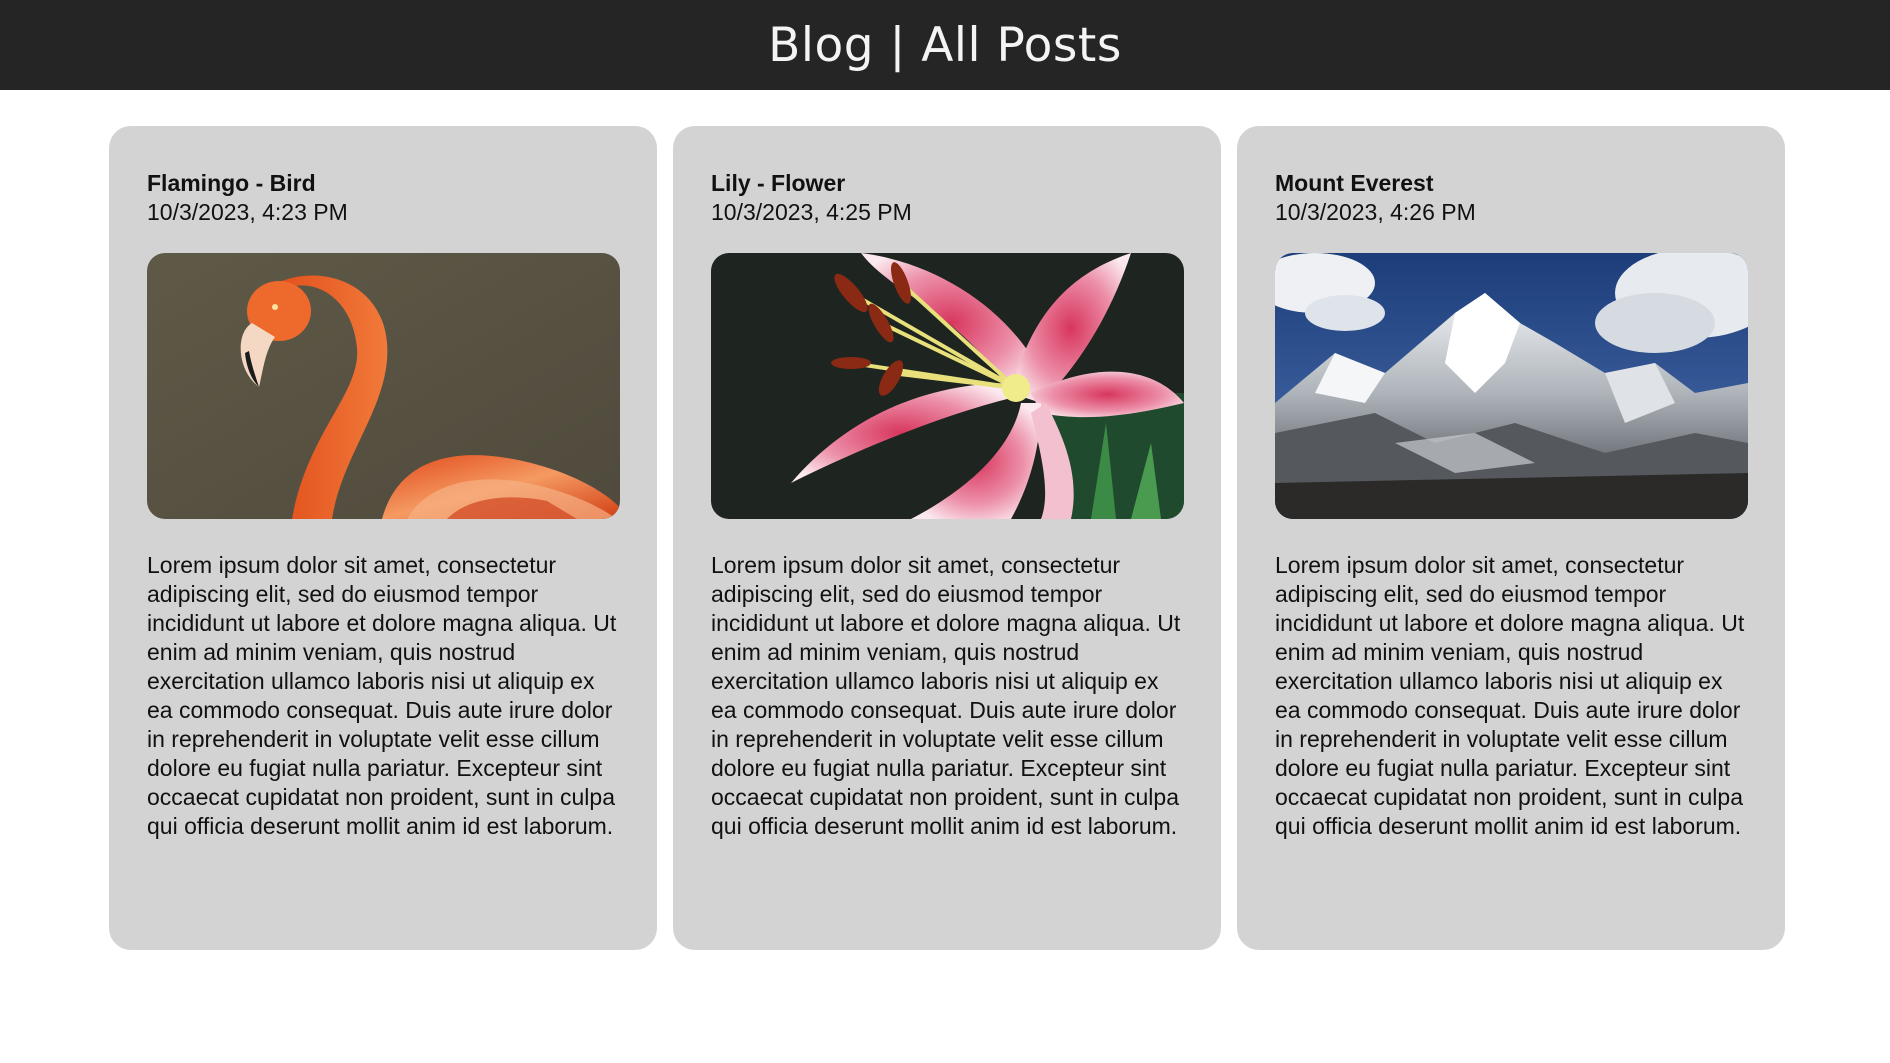  Describe the element at coordinates (383, 183) in the screenshot. I see `post-title: Flamingo - Bird` at that location.